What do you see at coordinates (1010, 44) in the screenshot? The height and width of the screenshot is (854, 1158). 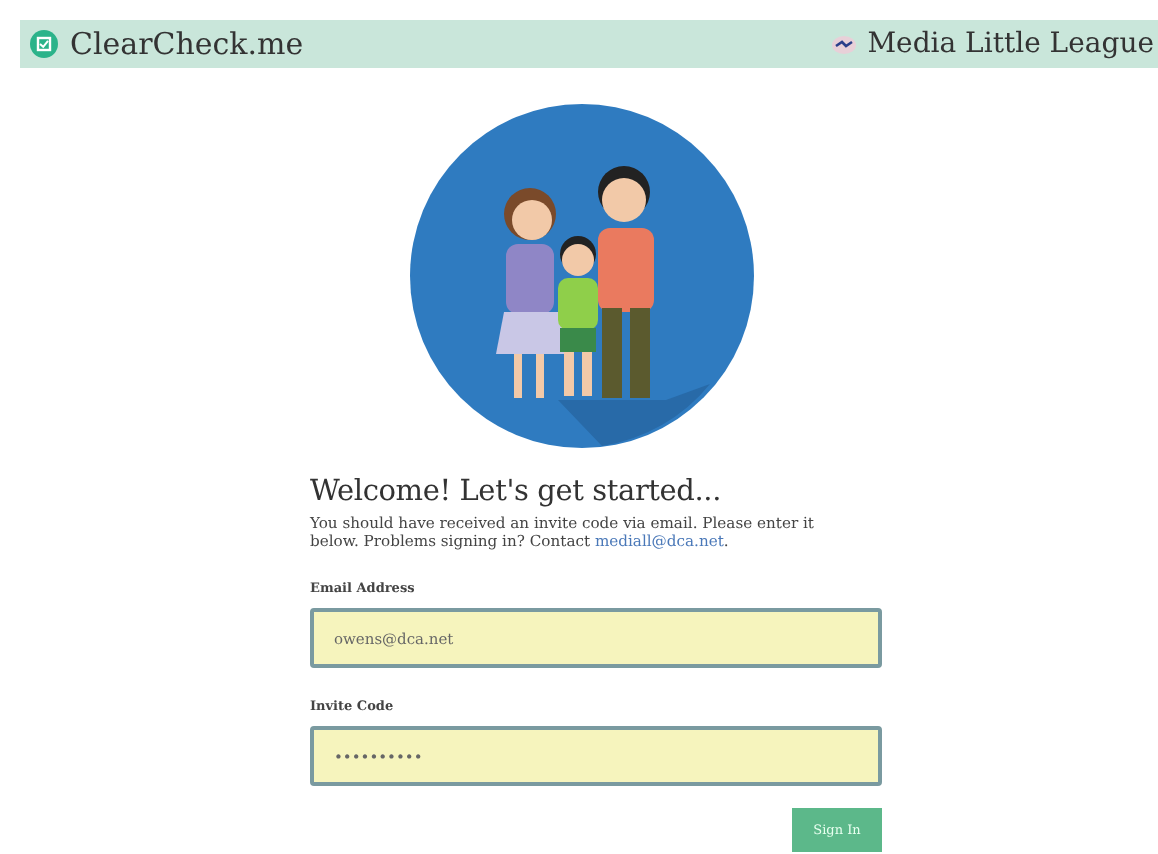 I see `organization-name: Media Little League` at bounding box center [1010, 44].